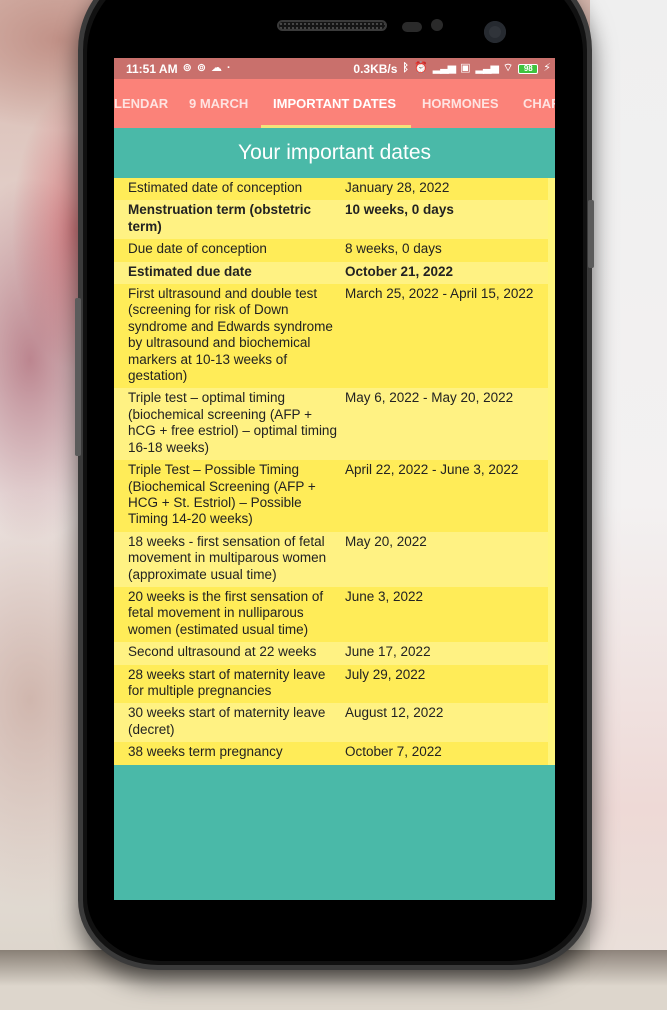 This screenshot has width=667, height=1010. I want to click on network-speed: 0.3KB/s, so click(375, 68).